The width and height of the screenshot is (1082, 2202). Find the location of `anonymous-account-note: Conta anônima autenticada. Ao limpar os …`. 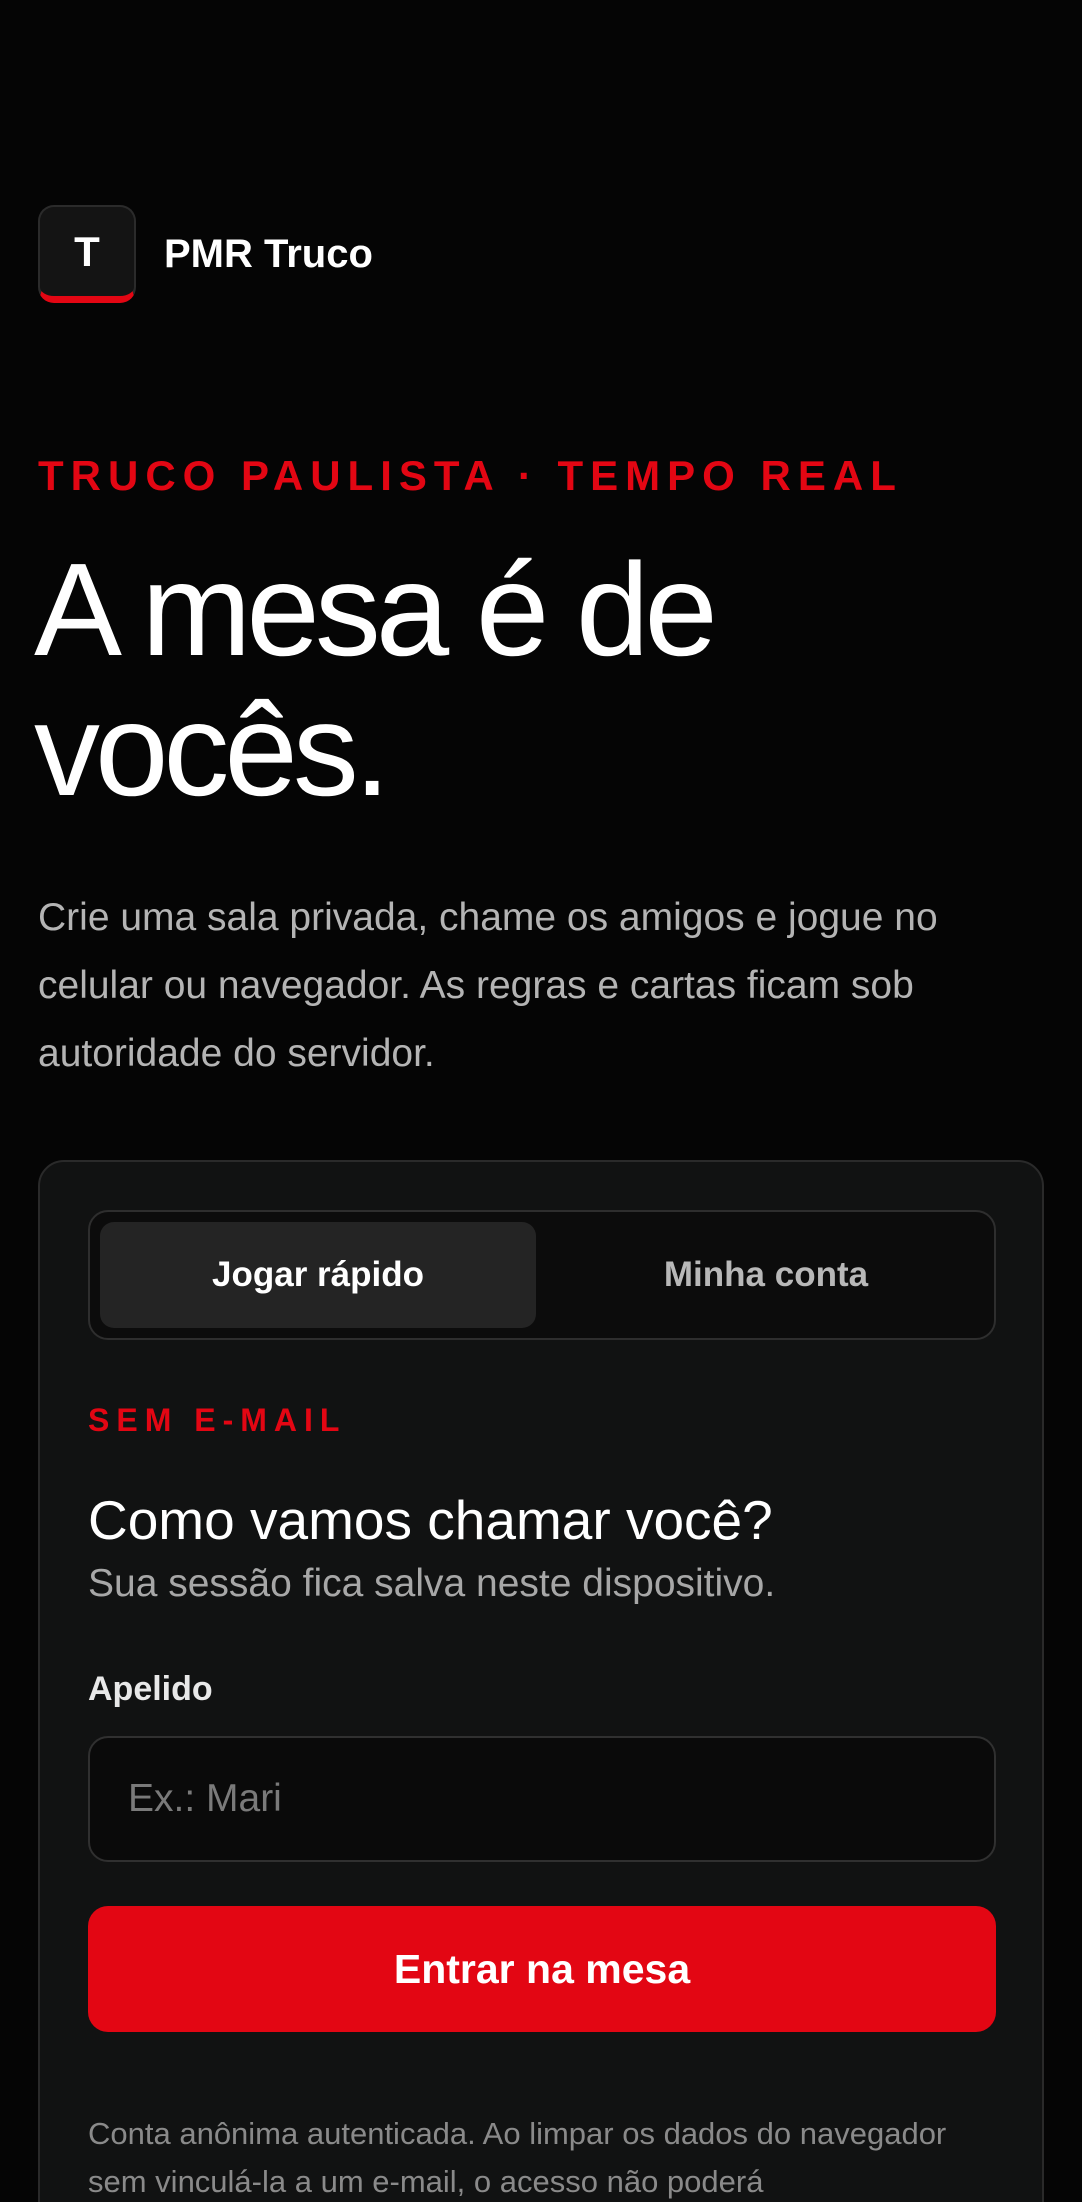

anonymous-account-note: Conta anônima autenticada. Ao limpar os … is located at coordinates (517, 2157).